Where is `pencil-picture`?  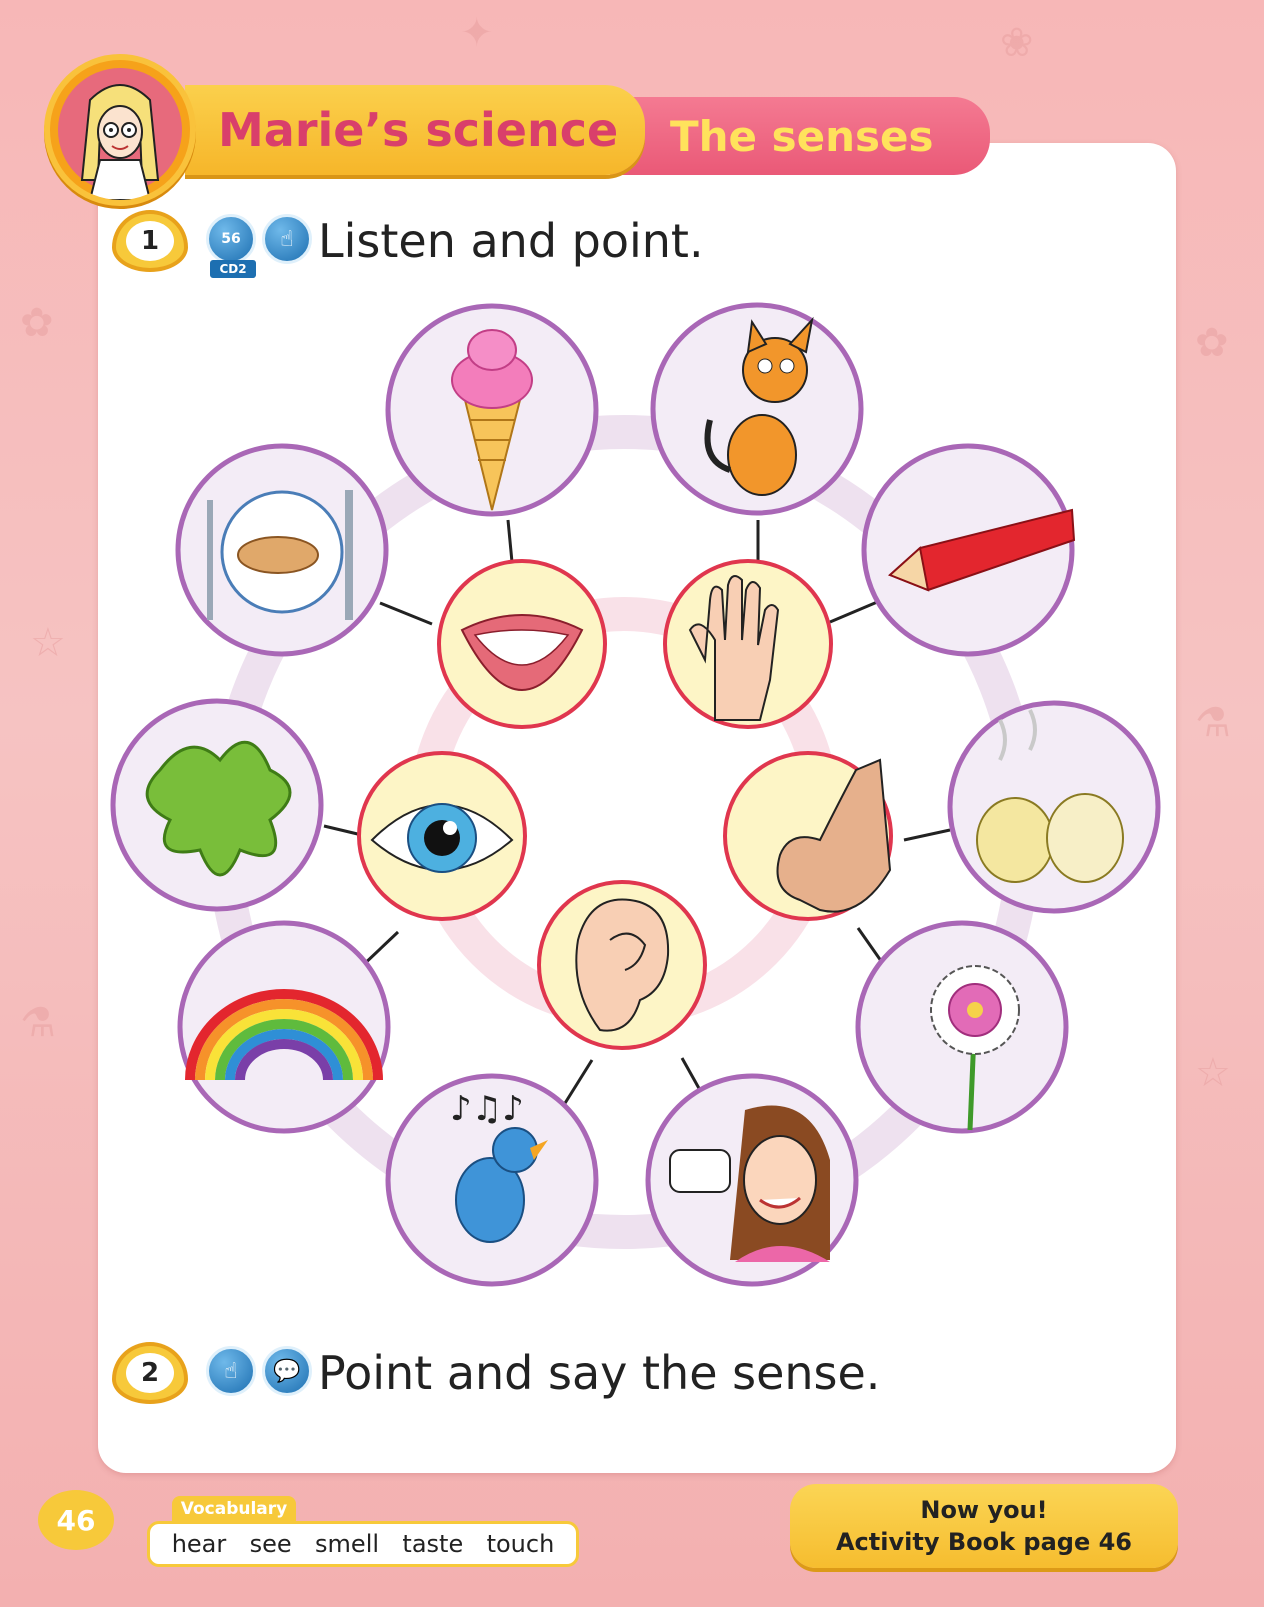
pencil-picture is located at coordinates (968, 550).